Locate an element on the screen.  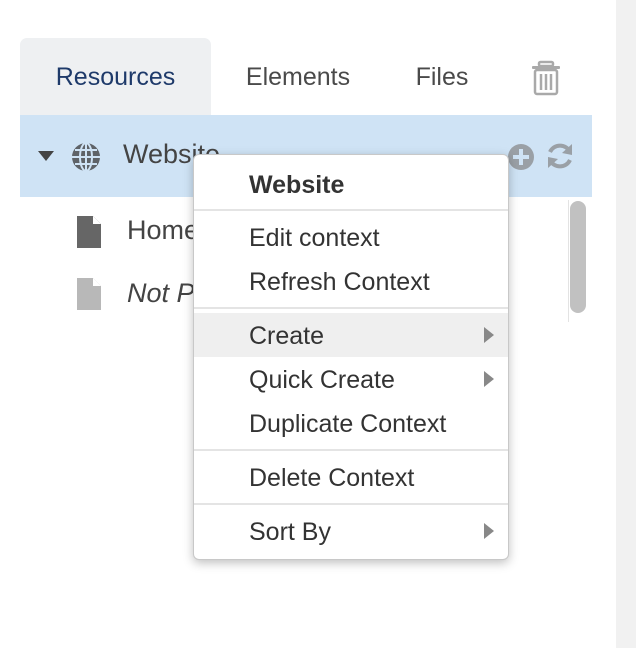
tab-resources: Resources is located at coordinates (115, 77).